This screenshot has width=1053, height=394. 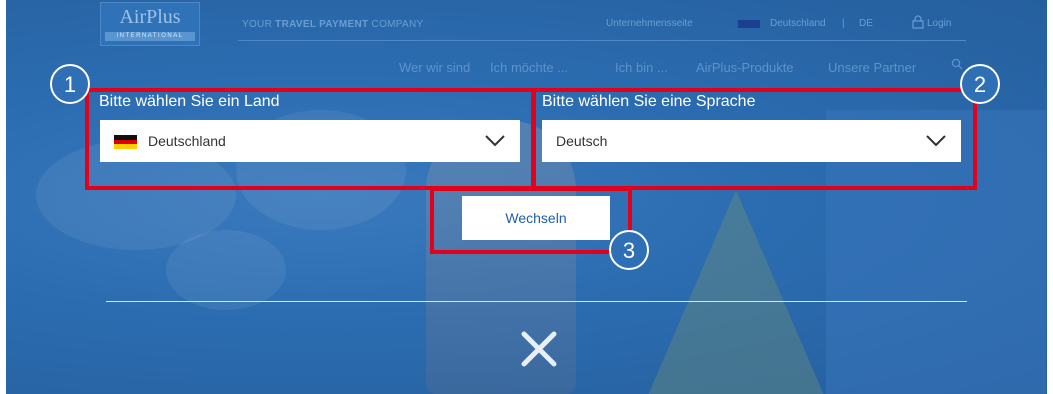 I want to click on lock-icon, so click(x=918, y=23).